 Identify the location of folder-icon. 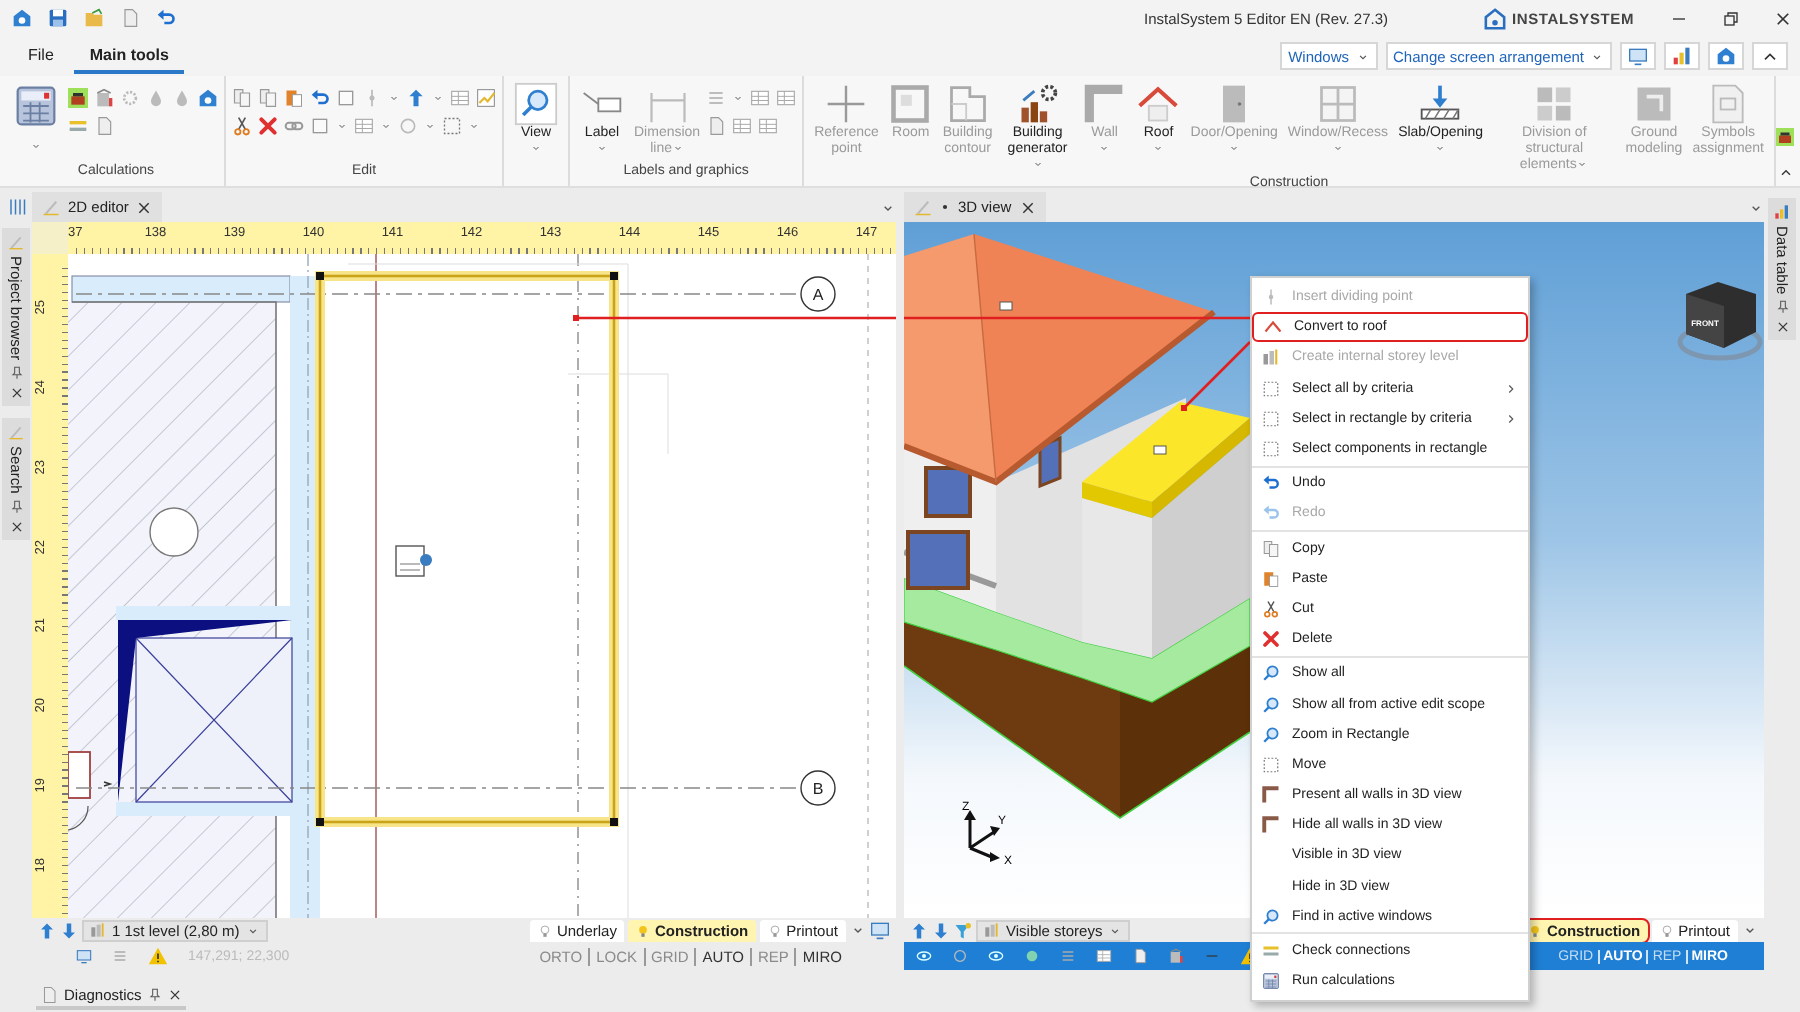
(94, 18).